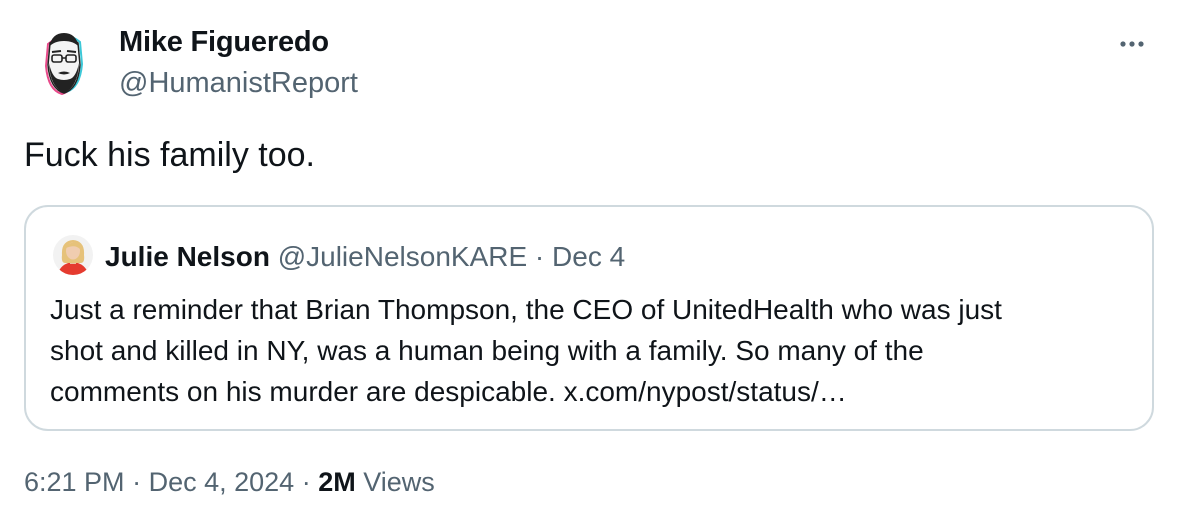 The width and height of the screenshot is (1182, 530). I want to click on quoted-tweet-date: Dec 4, so click(588, 256).